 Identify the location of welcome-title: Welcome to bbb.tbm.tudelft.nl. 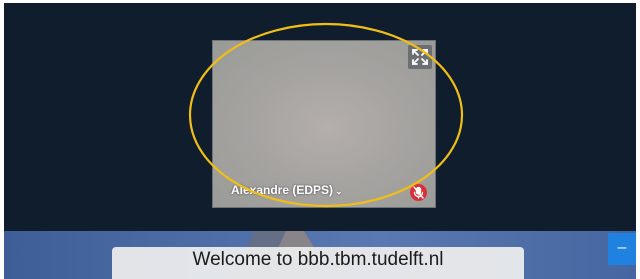
(318, 259).